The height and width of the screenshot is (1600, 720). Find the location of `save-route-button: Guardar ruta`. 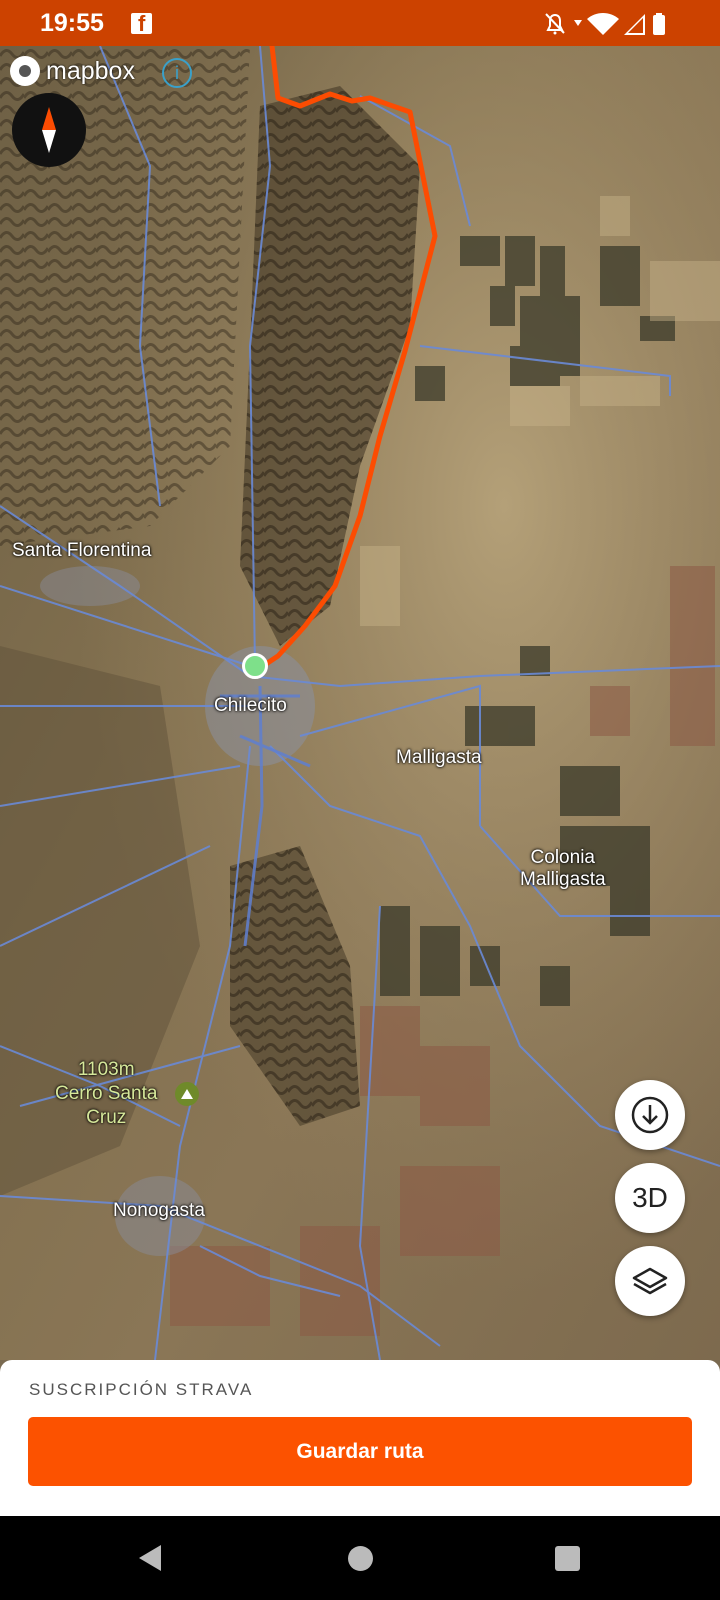

save-route-button: Guardar ruta is located at coordinates (360, 1451).